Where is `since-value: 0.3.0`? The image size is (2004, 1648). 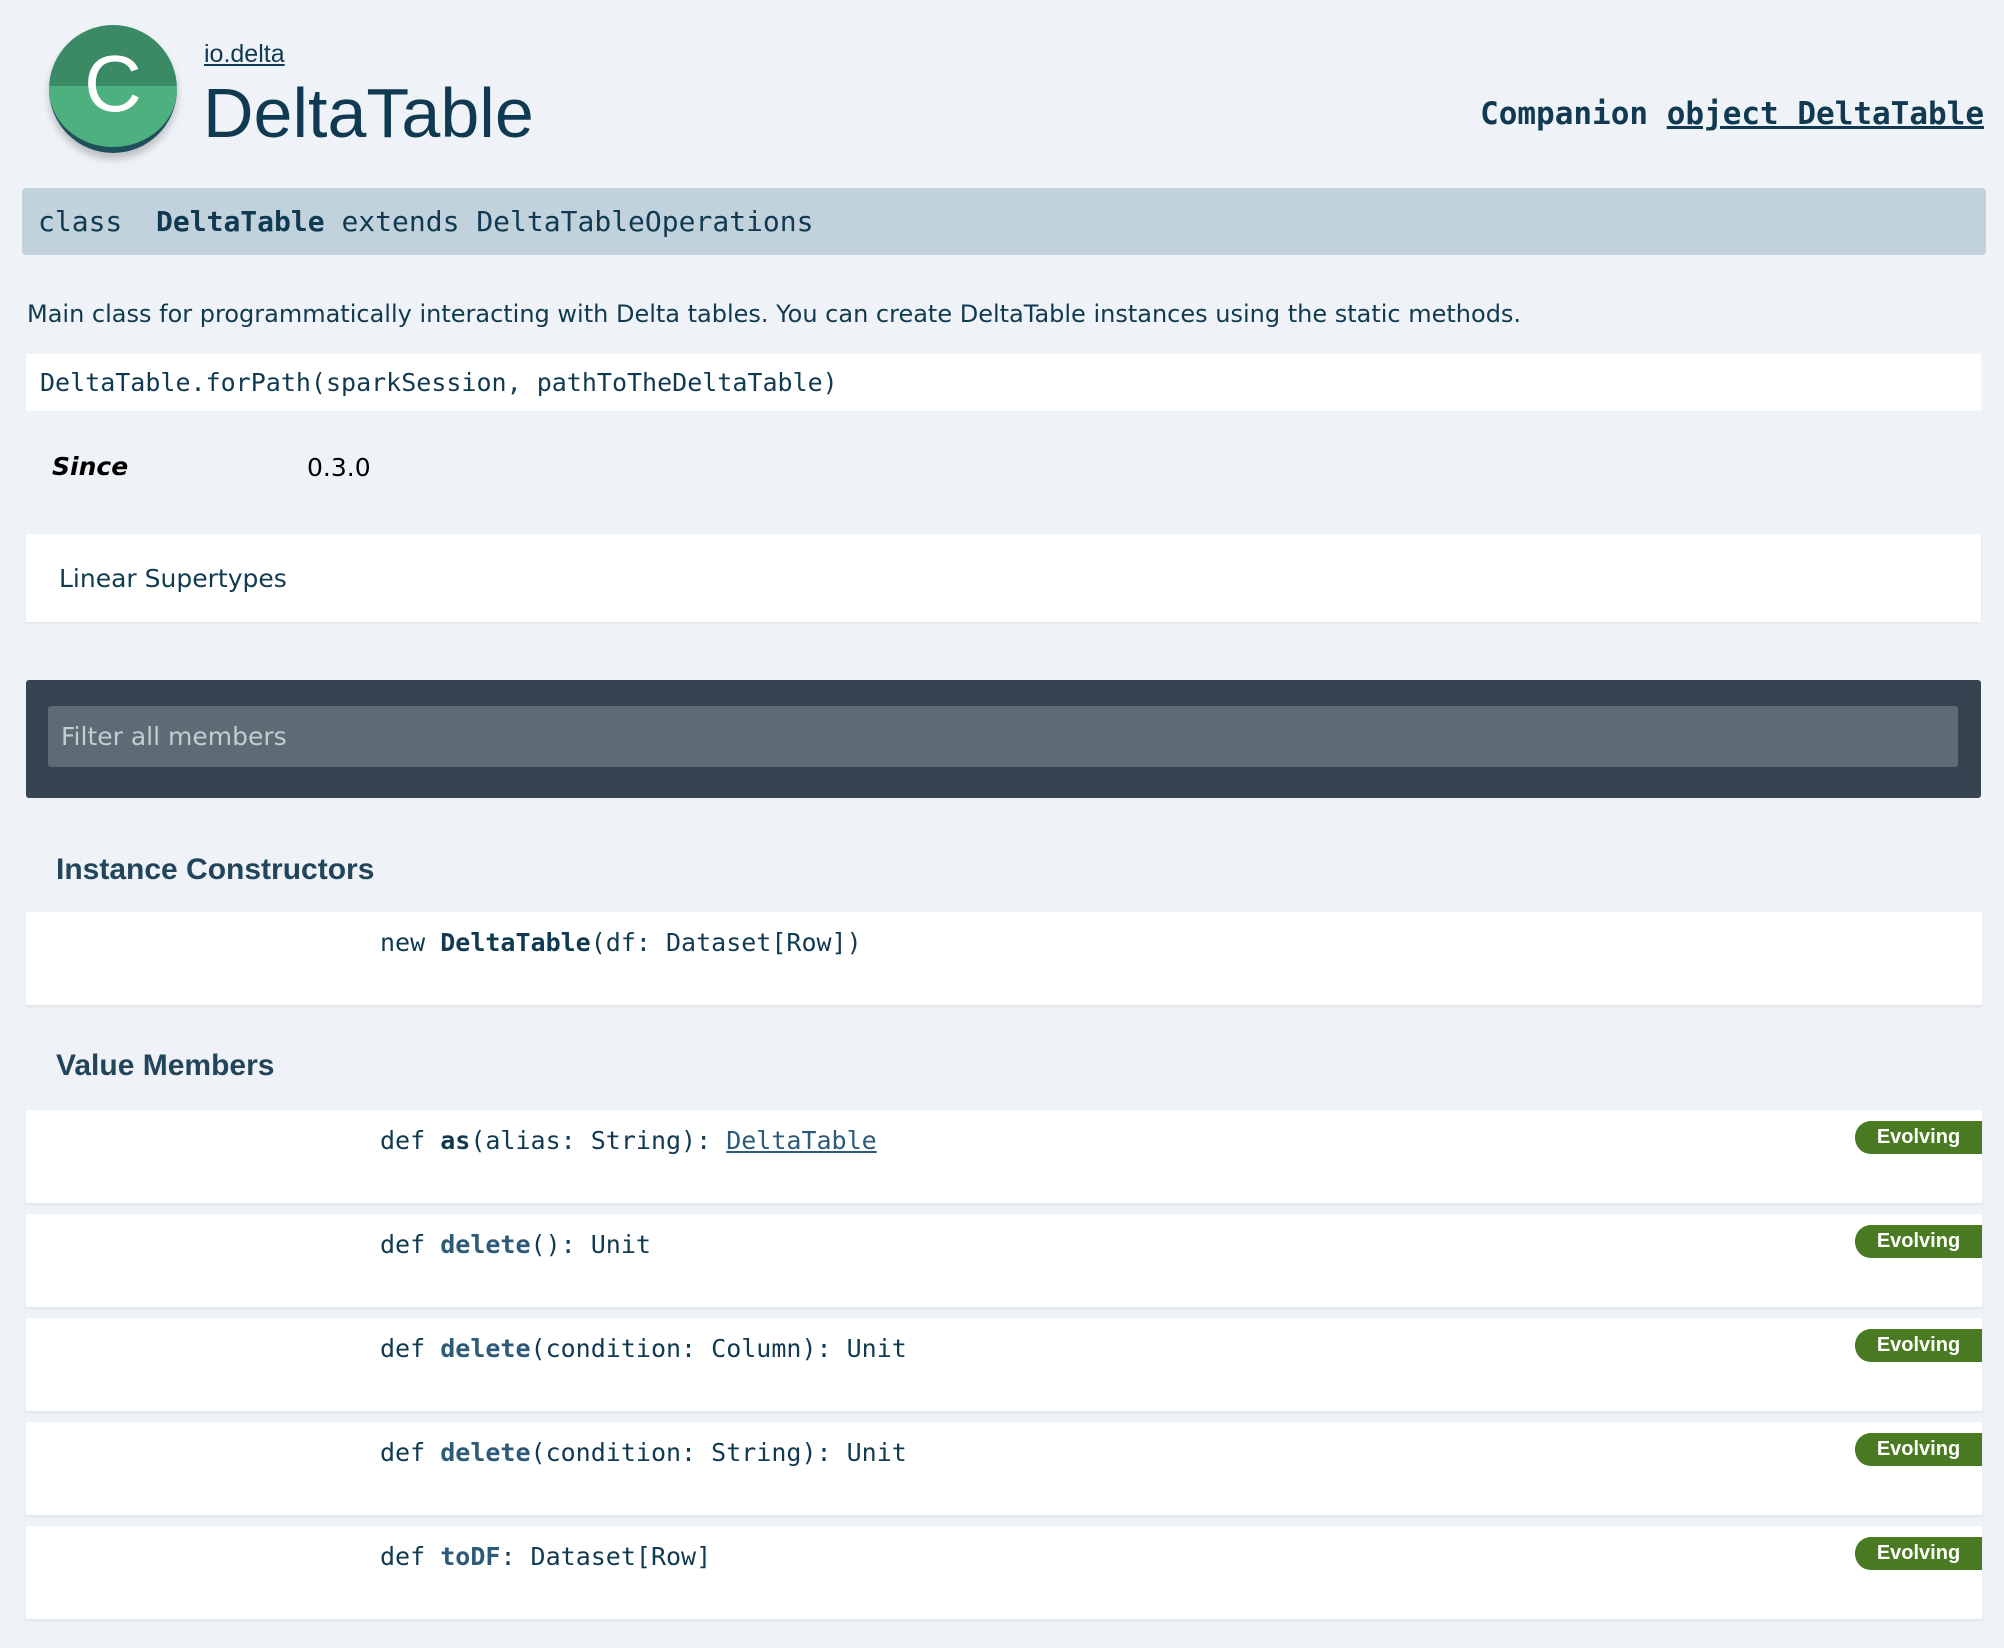
since-value: 0.3.0 is located at coordinates (339, 467).